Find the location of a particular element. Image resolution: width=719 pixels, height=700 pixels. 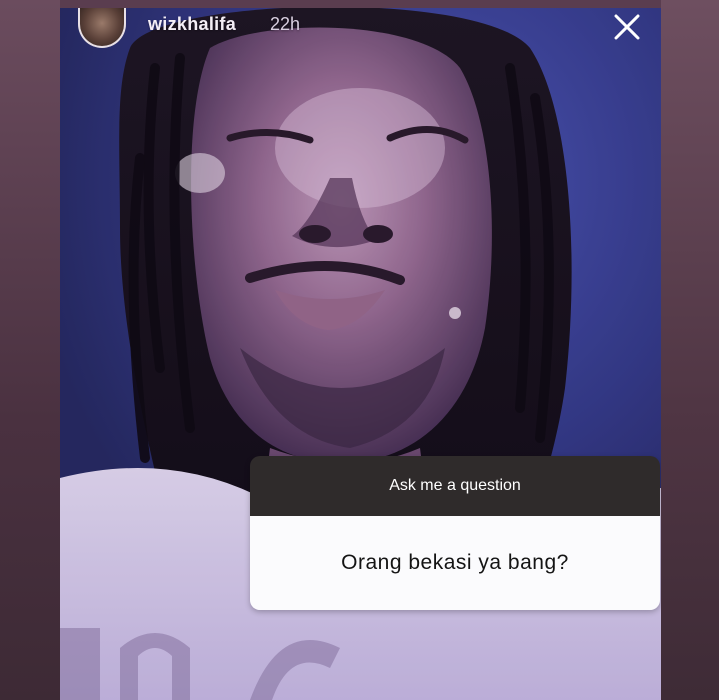

question-answer: Orang bekasi ya bang? is located at coordinates (455, 563).